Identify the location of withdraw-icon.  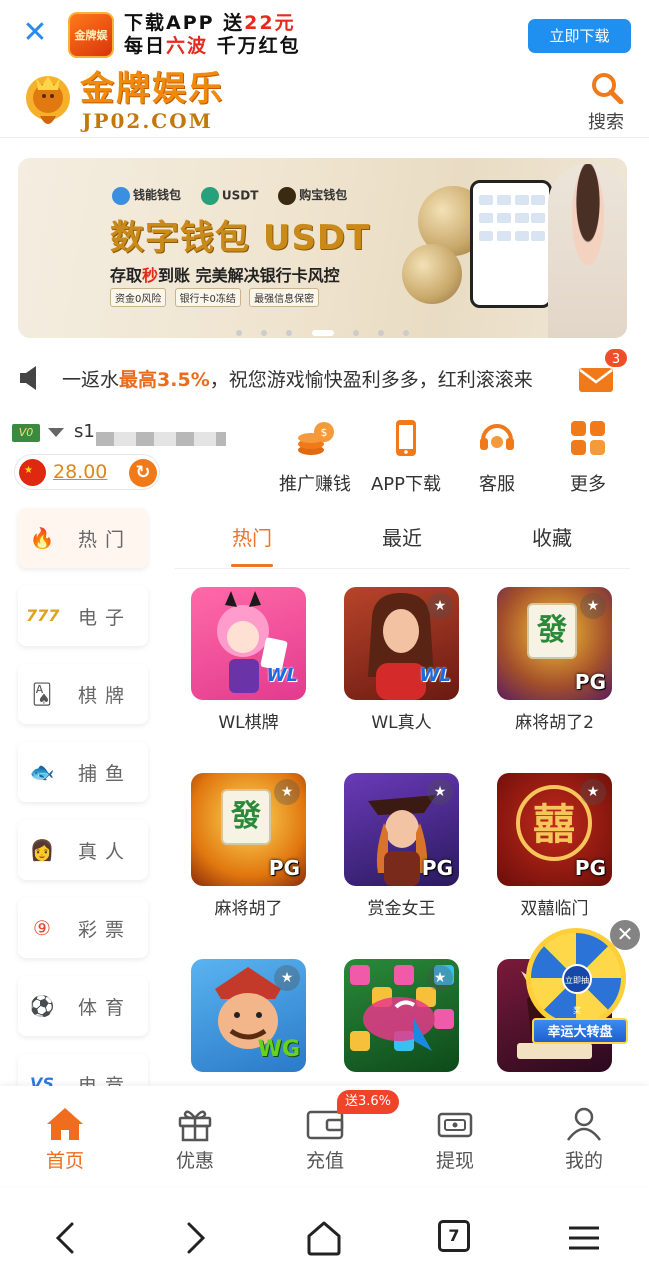
(455, 1125).